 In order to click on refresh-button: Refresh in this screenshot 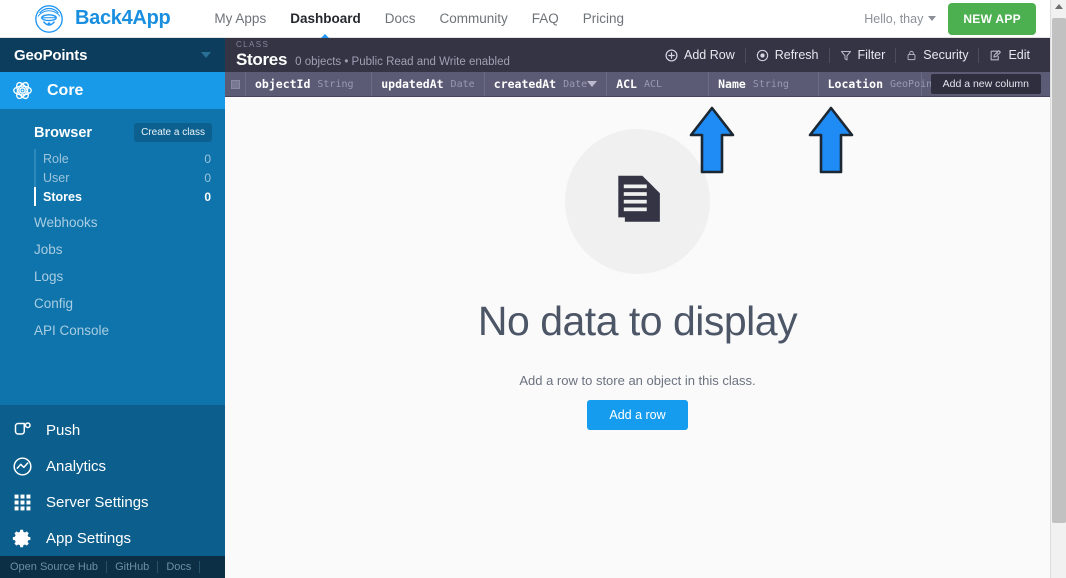, I will do `click(787, 55)`.